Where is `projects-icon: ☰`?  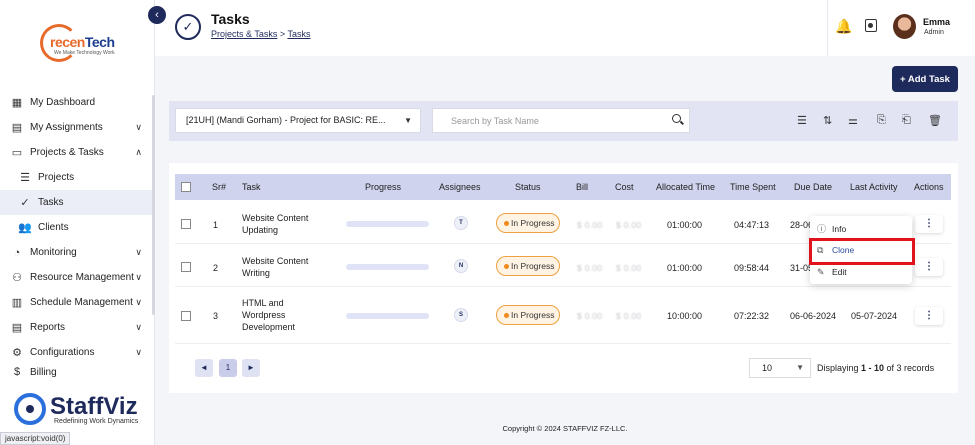
projects-icon: ☰ is located at coordinates (25, 178).